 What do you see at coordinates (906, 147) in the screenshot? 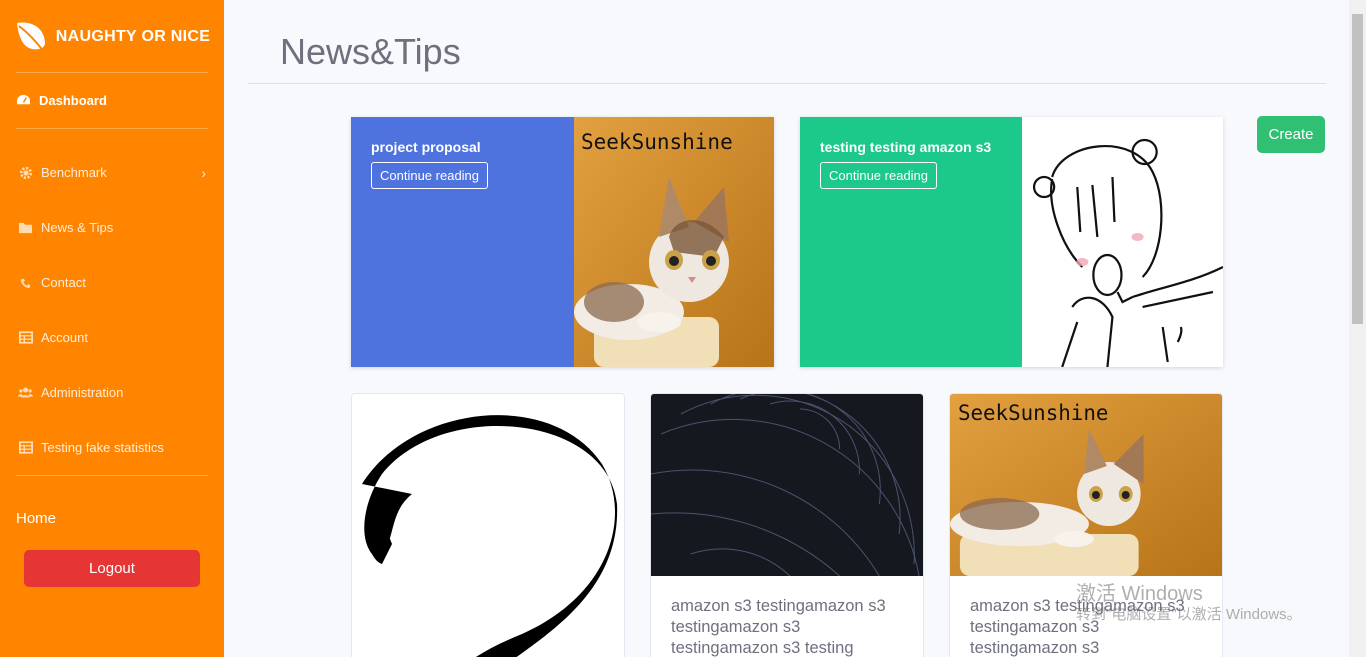
I see `featured-card-title: testing testing amazon s3` at bounding box center [906, 147].